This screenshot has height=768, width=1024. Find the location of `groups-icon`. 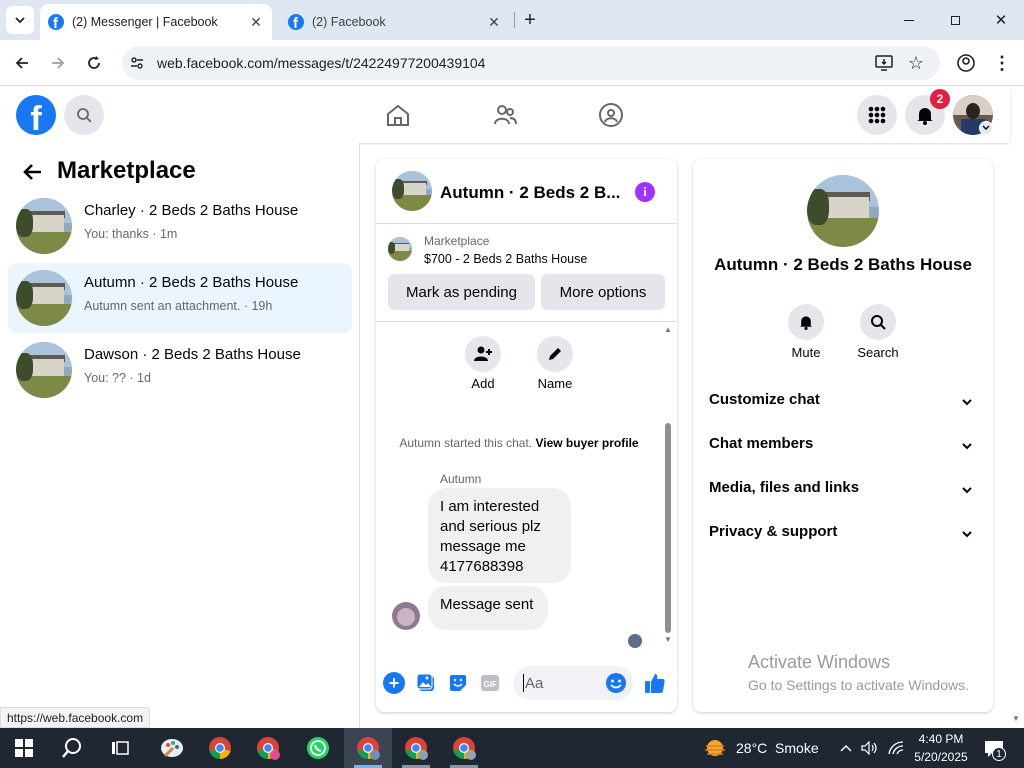

groups-icon is located at coordinates (611, 115).